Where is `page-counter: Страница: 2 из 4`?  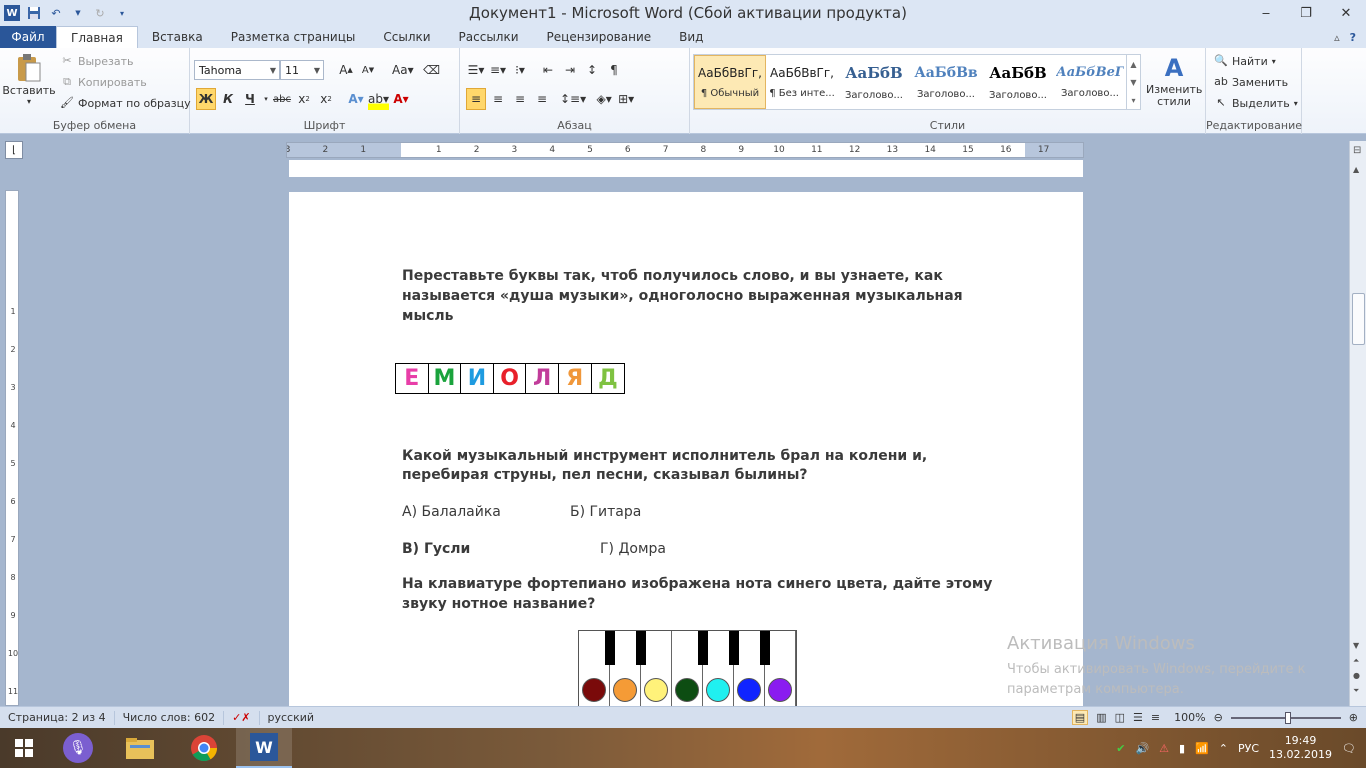 page-counter: Страница: 2 из 4 is located at coordinates (57, 717).